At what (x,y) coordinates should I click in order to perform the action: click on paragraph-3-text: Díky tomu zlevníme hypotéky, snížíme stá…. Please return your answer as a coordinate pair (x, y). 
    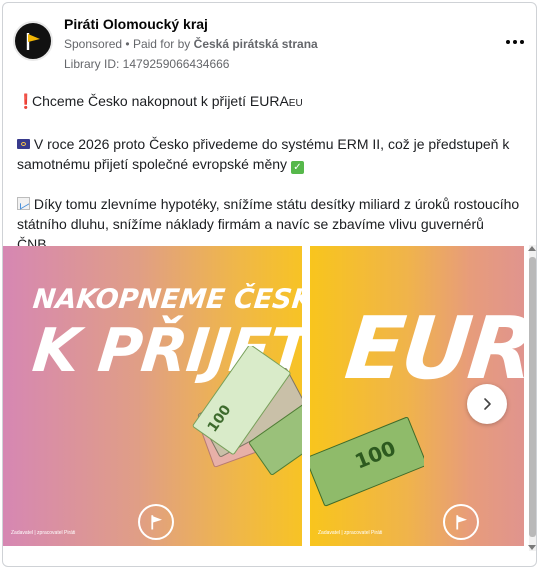
    Looking at the image, I should click on (268, 224).